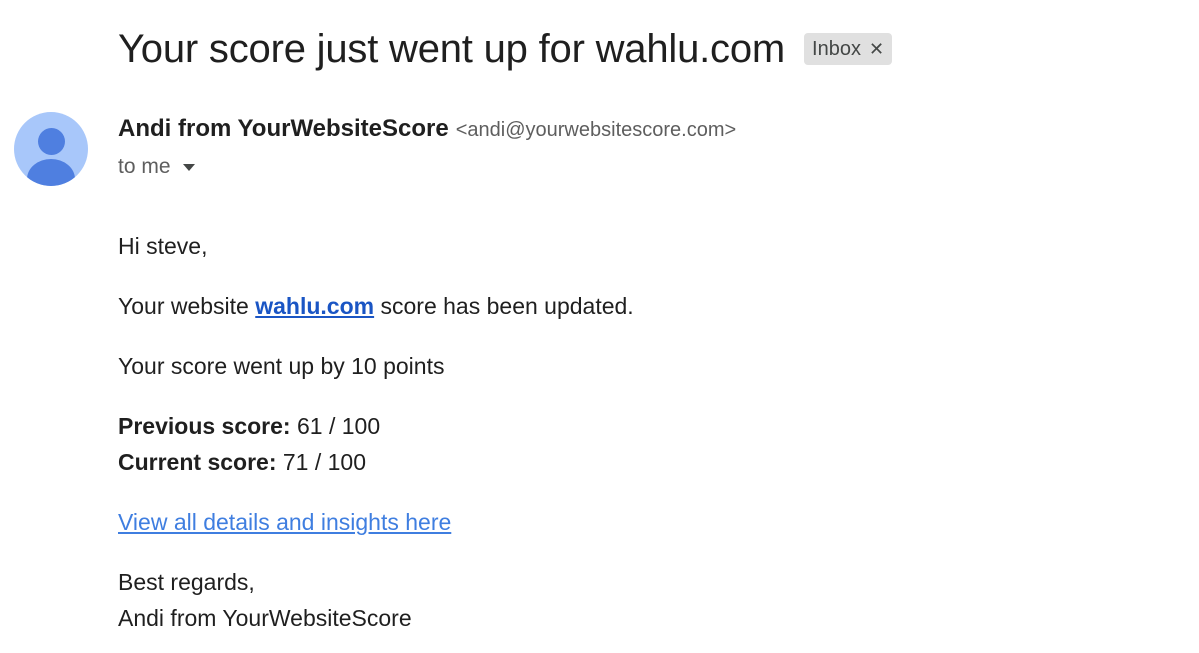 The height and width of the screenshot is (653, 1199). I want to click on update-prefix: Your website, so click(187, 306).